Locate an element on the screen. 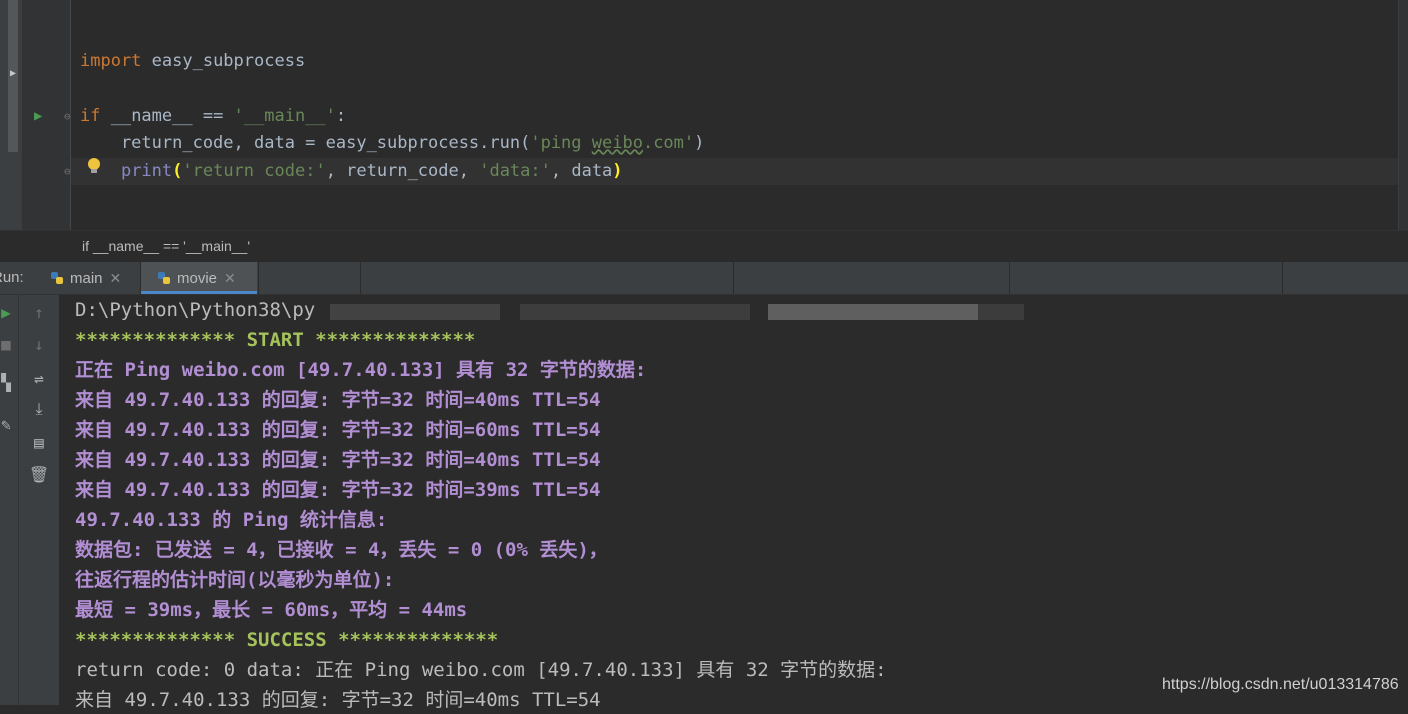 The image size is (1408, 714). tab-movie: movie ✕ is located at coordinates (199, 278).